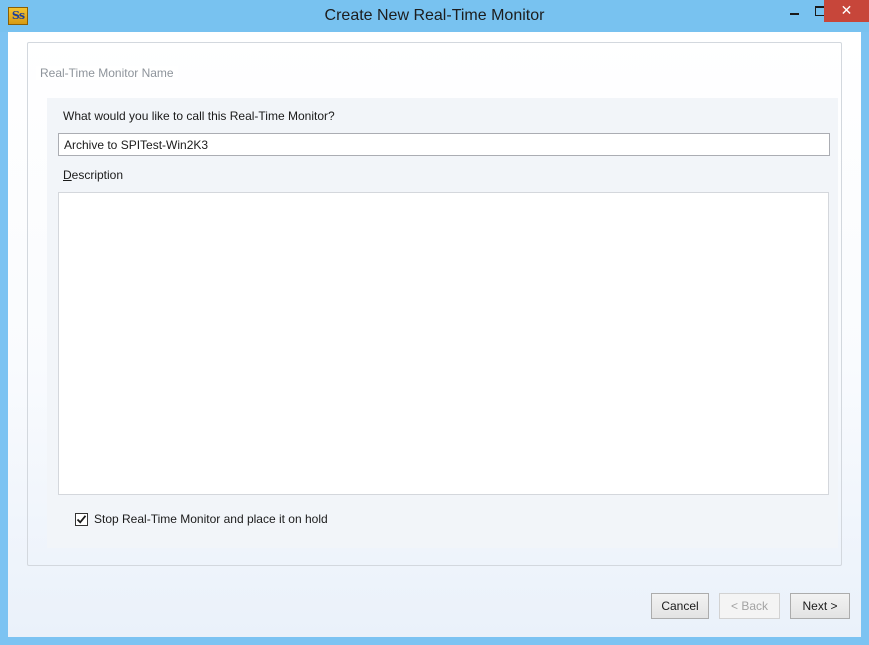  I want to click on close-button: ✕, so click(846, 11).